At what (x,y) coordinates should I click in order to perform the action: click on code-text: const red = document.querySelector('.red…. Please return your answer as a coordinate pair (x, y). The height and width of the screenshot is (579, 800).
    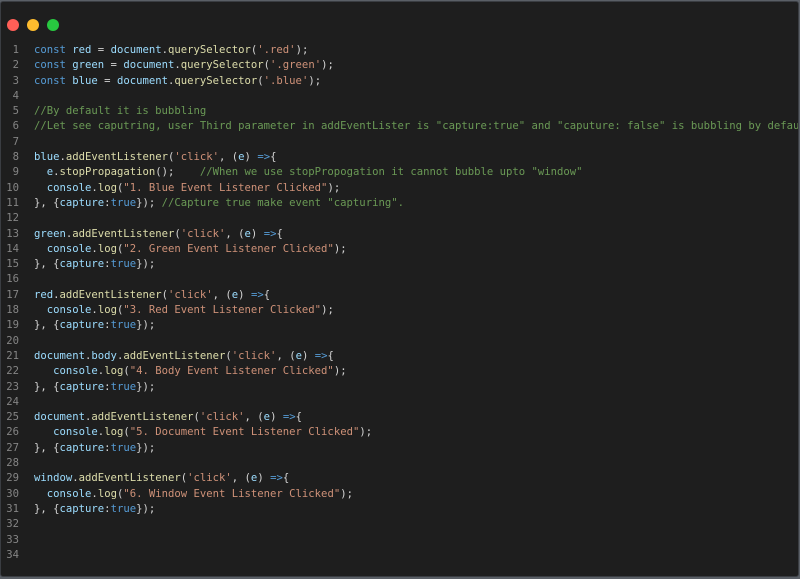
    Looking at the image, I should click on (171, 50).